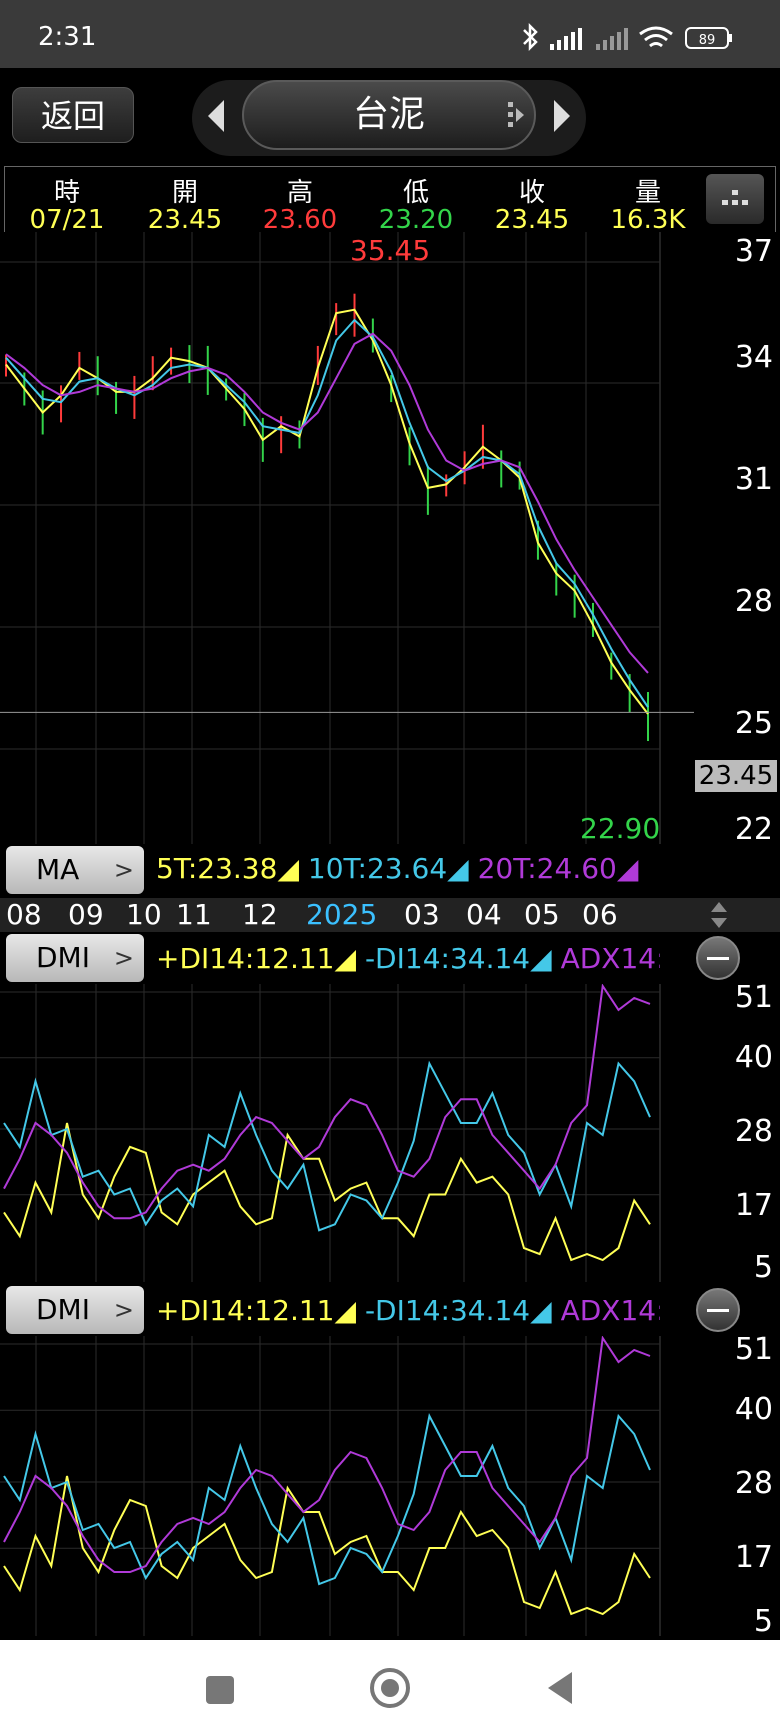 Image resolution: width=780 pixels, height=1733 pixels. Describe the element at coordinates (217, 868) in the screenshot. I see `ma5-legend: 5T:23.38` at that location.